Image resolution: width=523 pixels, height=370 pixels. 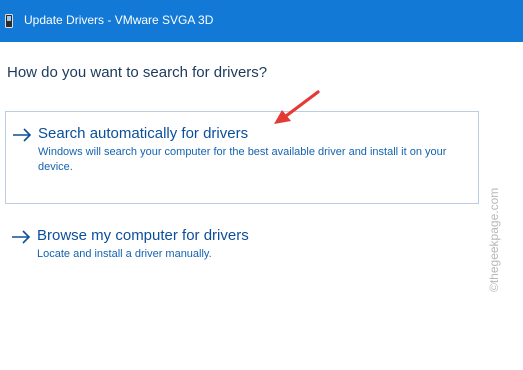 What do you see at coordinates (494, 239) in the screenshot?
I see `watermark-text: ©thegeekpage.com` at bounding box center [494, 239].